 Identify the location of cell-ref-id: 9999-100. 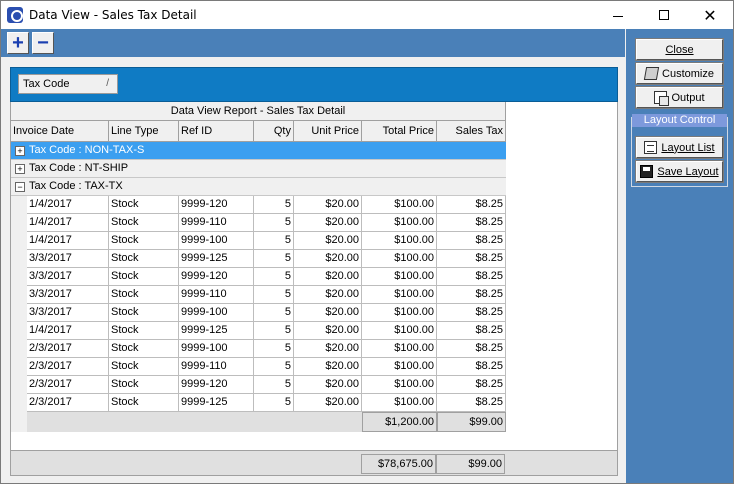
(216, 313).